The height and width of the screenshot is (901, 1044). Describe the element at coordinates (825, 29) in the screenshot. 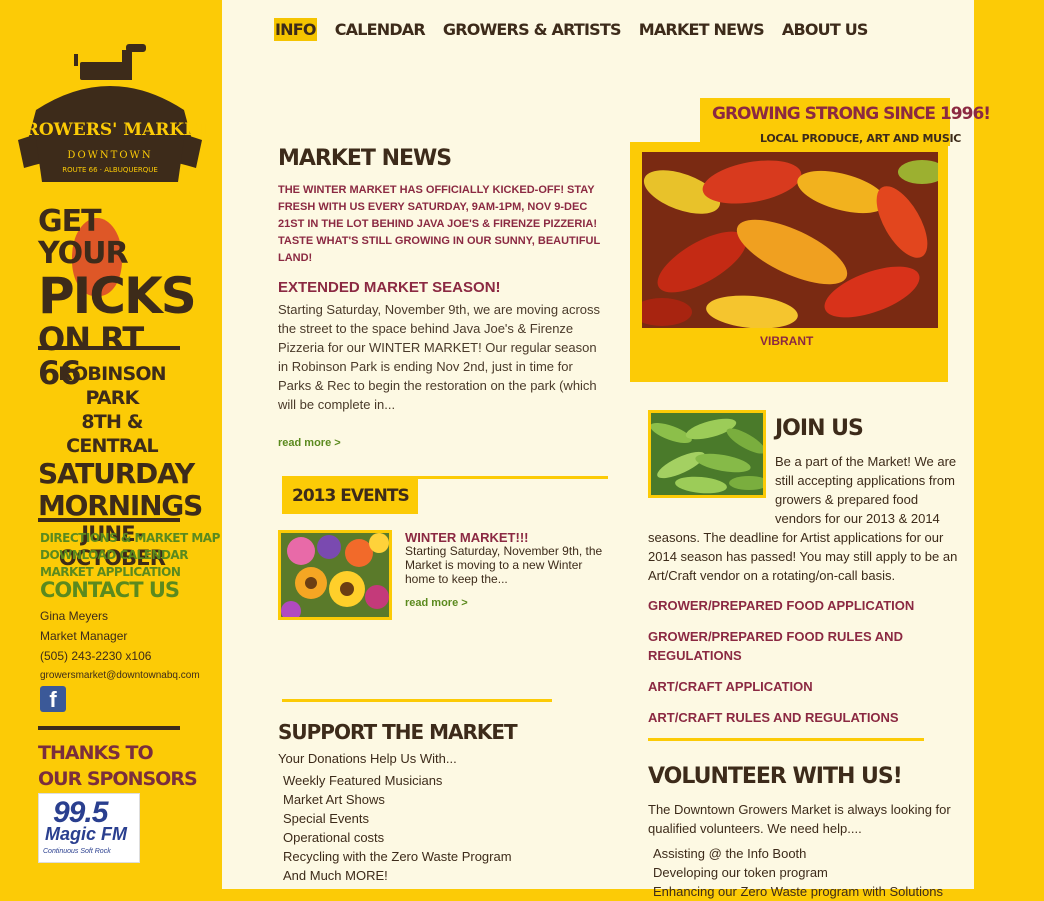

I see `nav-about-us: ABOUT US` at that location.